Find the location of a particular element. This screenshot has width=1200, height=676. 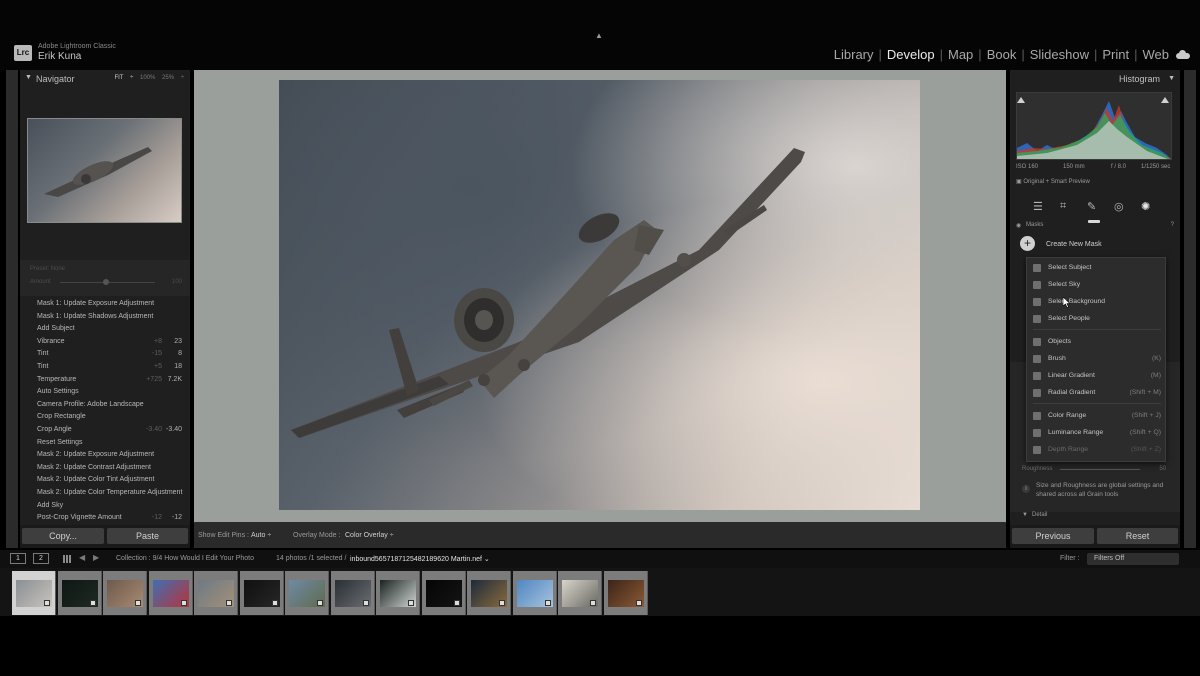

redeye-icon: ◎ is located at coordinates (1120, 206).